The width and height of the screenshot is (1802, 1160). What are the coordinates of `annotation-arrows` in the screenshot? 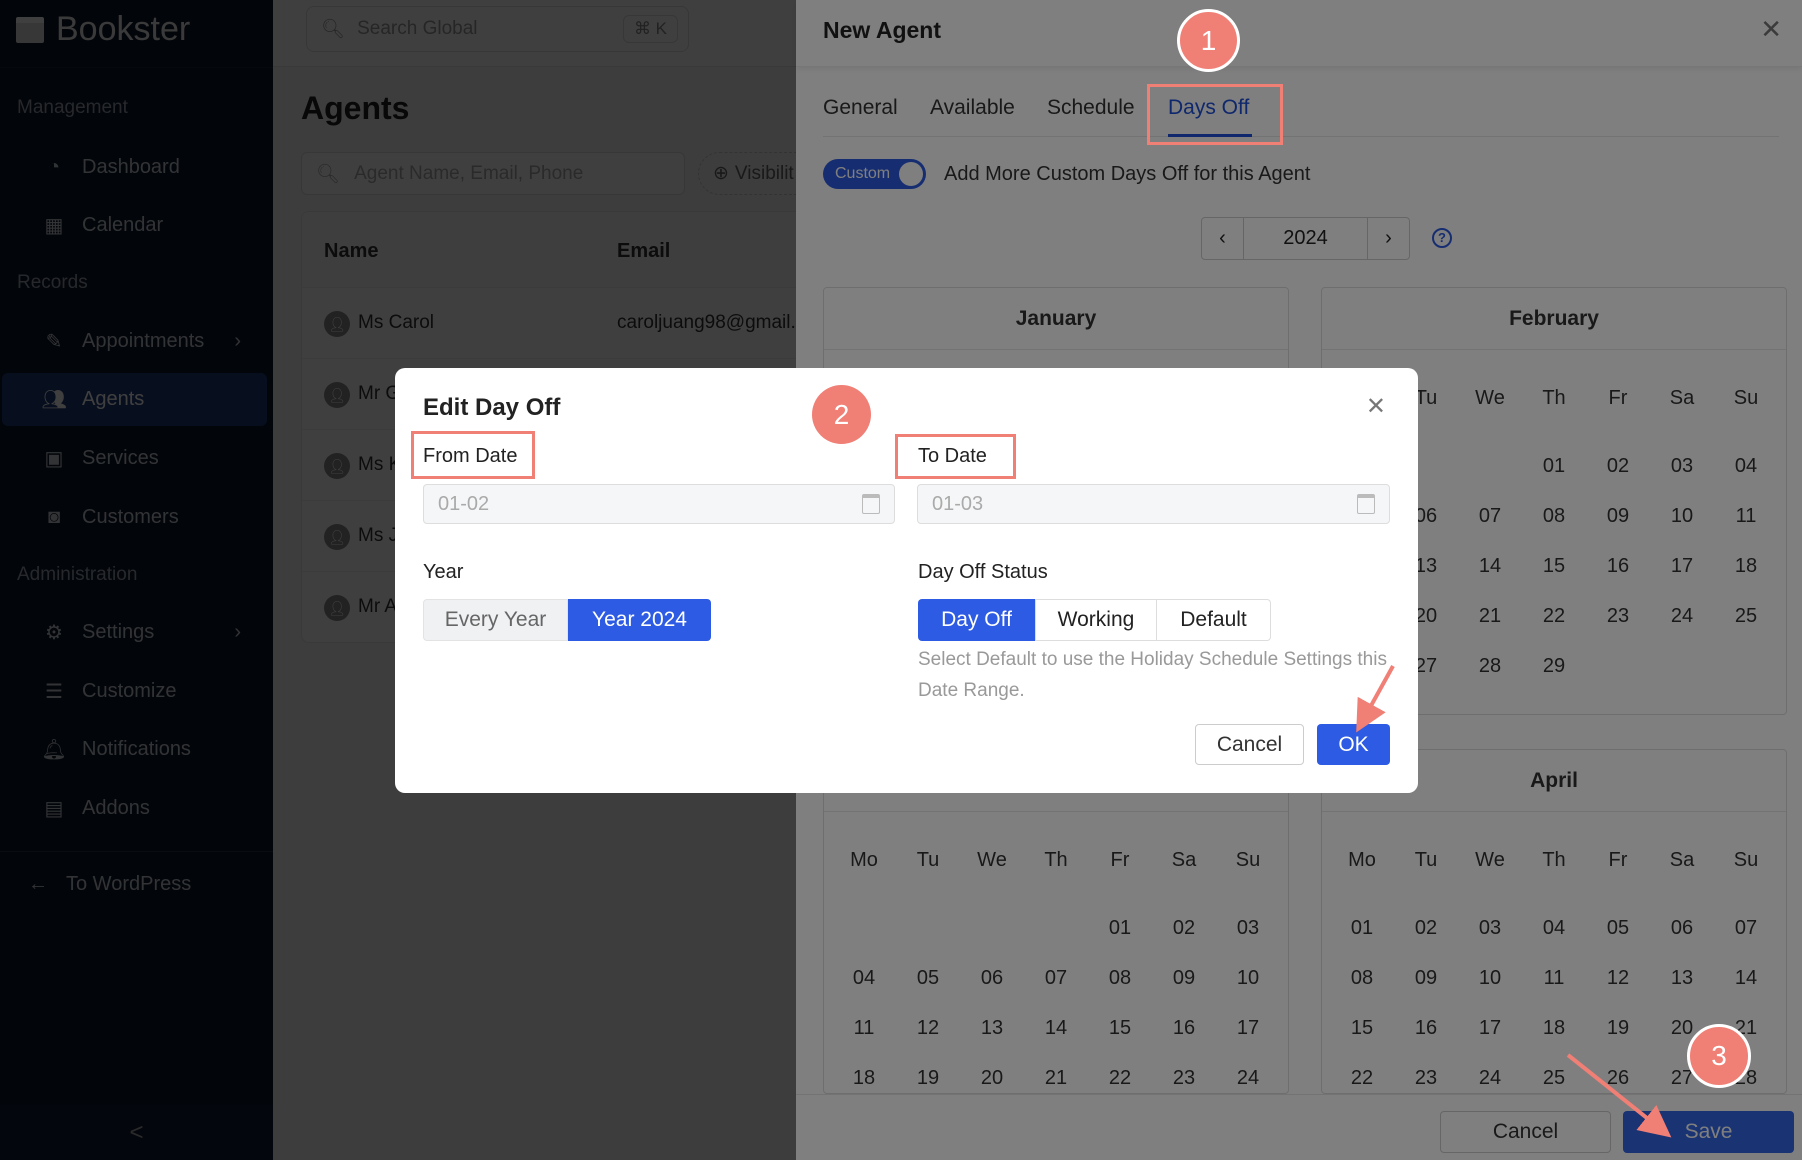 It's located at (1514, 901).